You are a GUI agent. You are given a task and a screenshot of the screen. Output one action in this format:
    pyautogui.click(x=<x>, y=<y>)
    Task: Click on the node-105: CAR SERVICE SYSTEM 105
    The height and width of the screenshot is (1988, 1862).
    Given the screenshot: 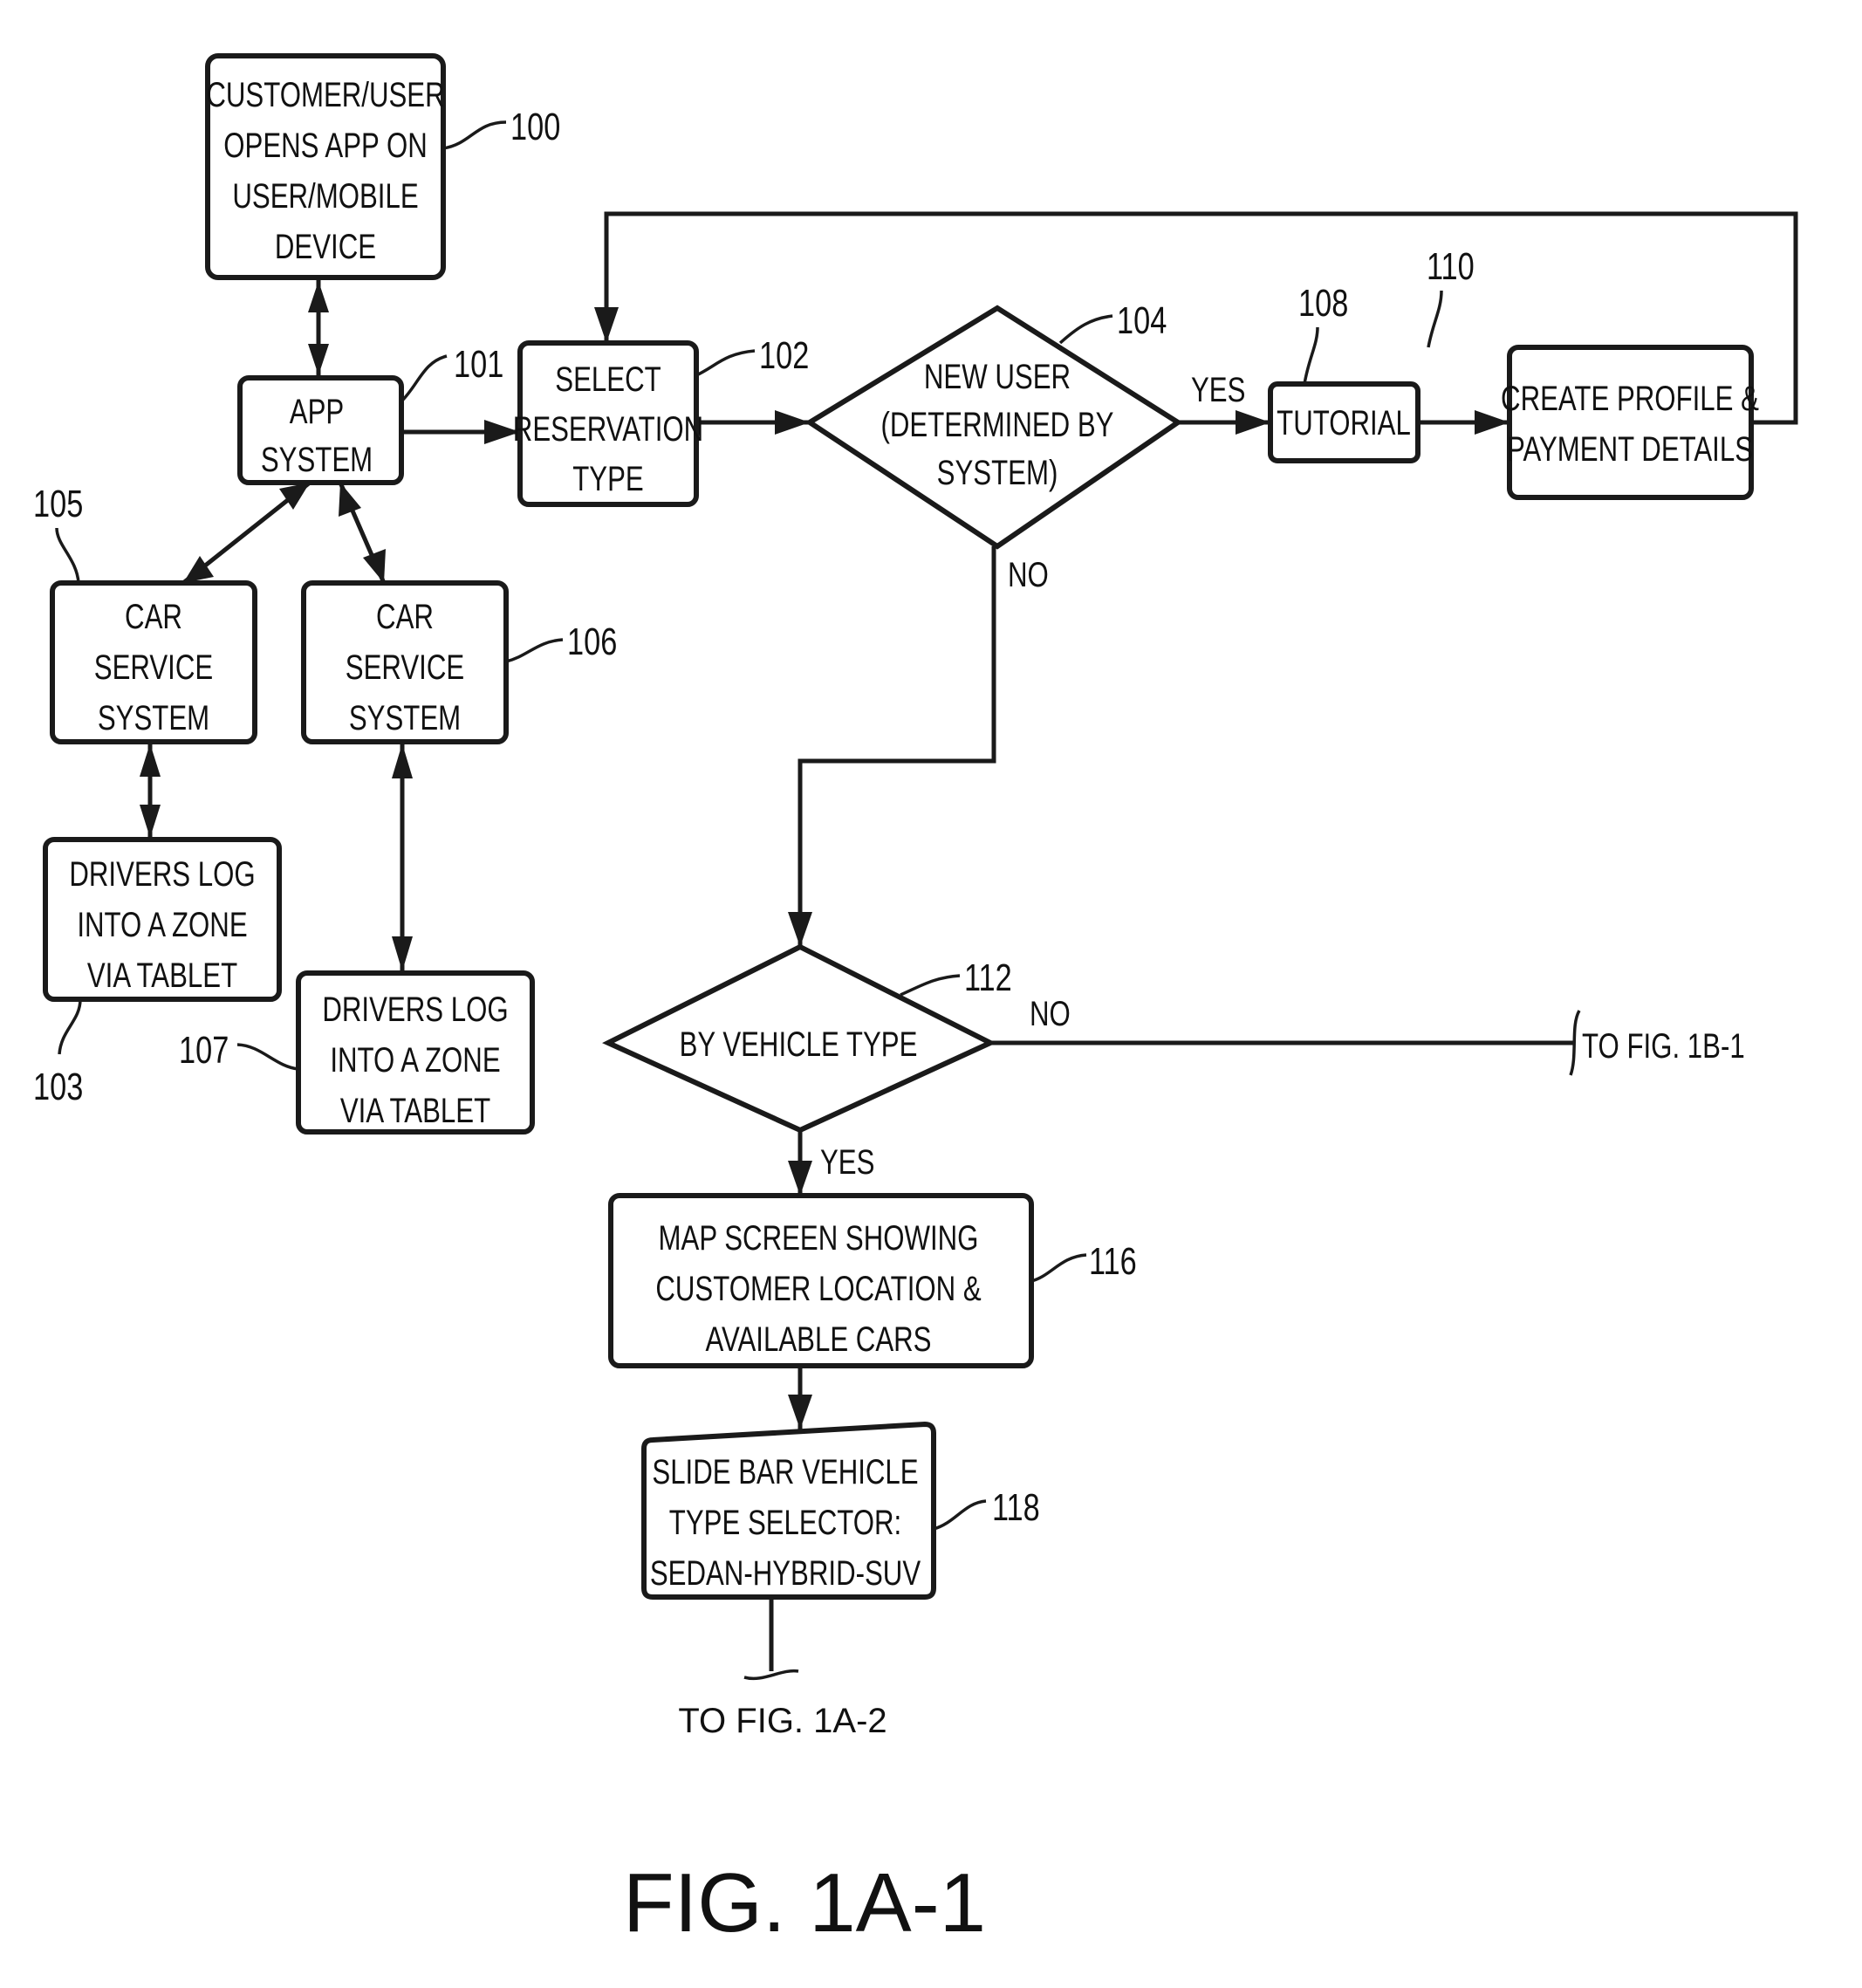 What is the action you would take?
    pyautogui.click(x=145, y=613)
    